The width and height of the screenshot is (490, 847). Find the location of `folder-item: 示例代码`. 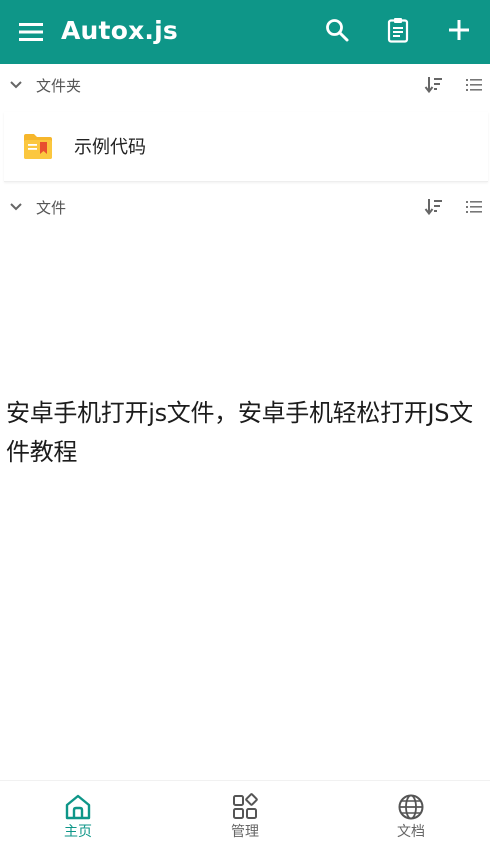

folder-item: 示例代码 is located at coordinates (246, 147).